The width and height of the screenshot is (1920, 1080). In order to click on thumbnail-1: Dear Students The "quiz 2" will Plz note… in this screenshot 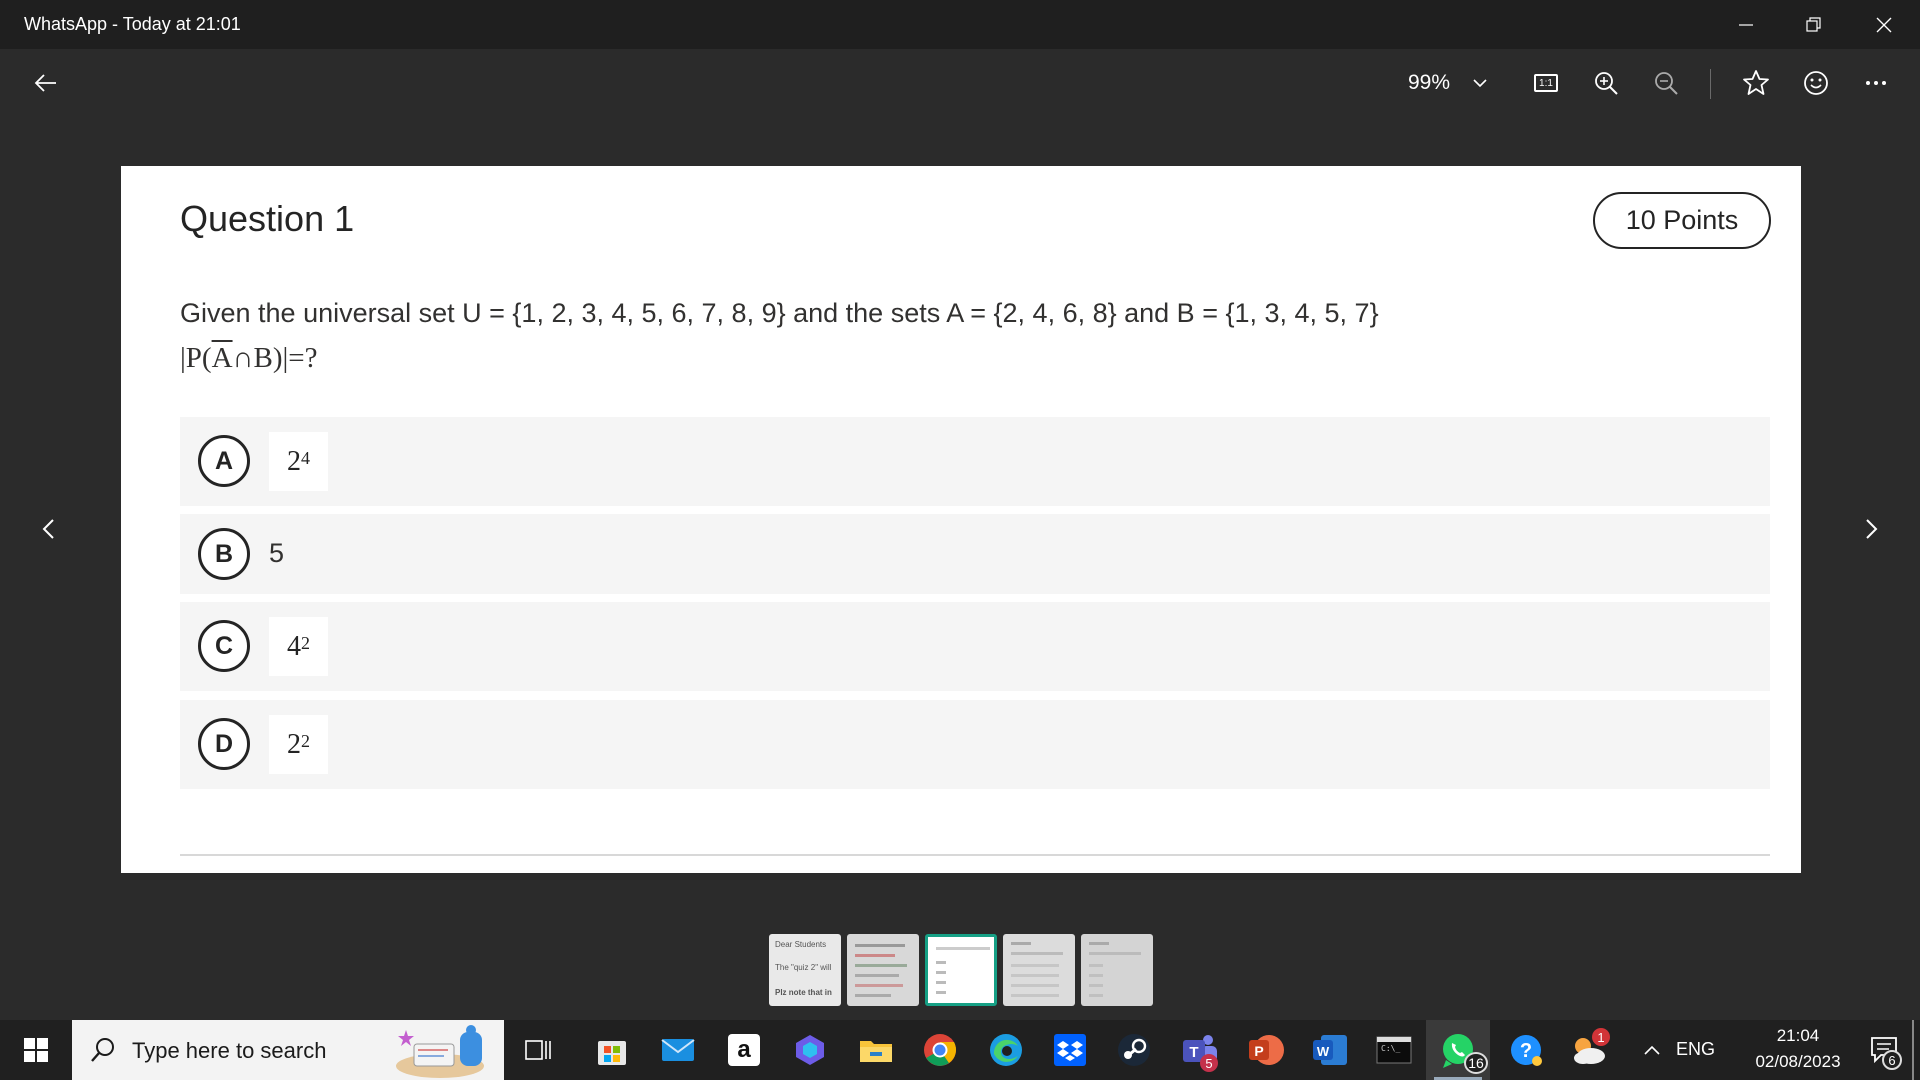, I will do `click(805, 970)`.